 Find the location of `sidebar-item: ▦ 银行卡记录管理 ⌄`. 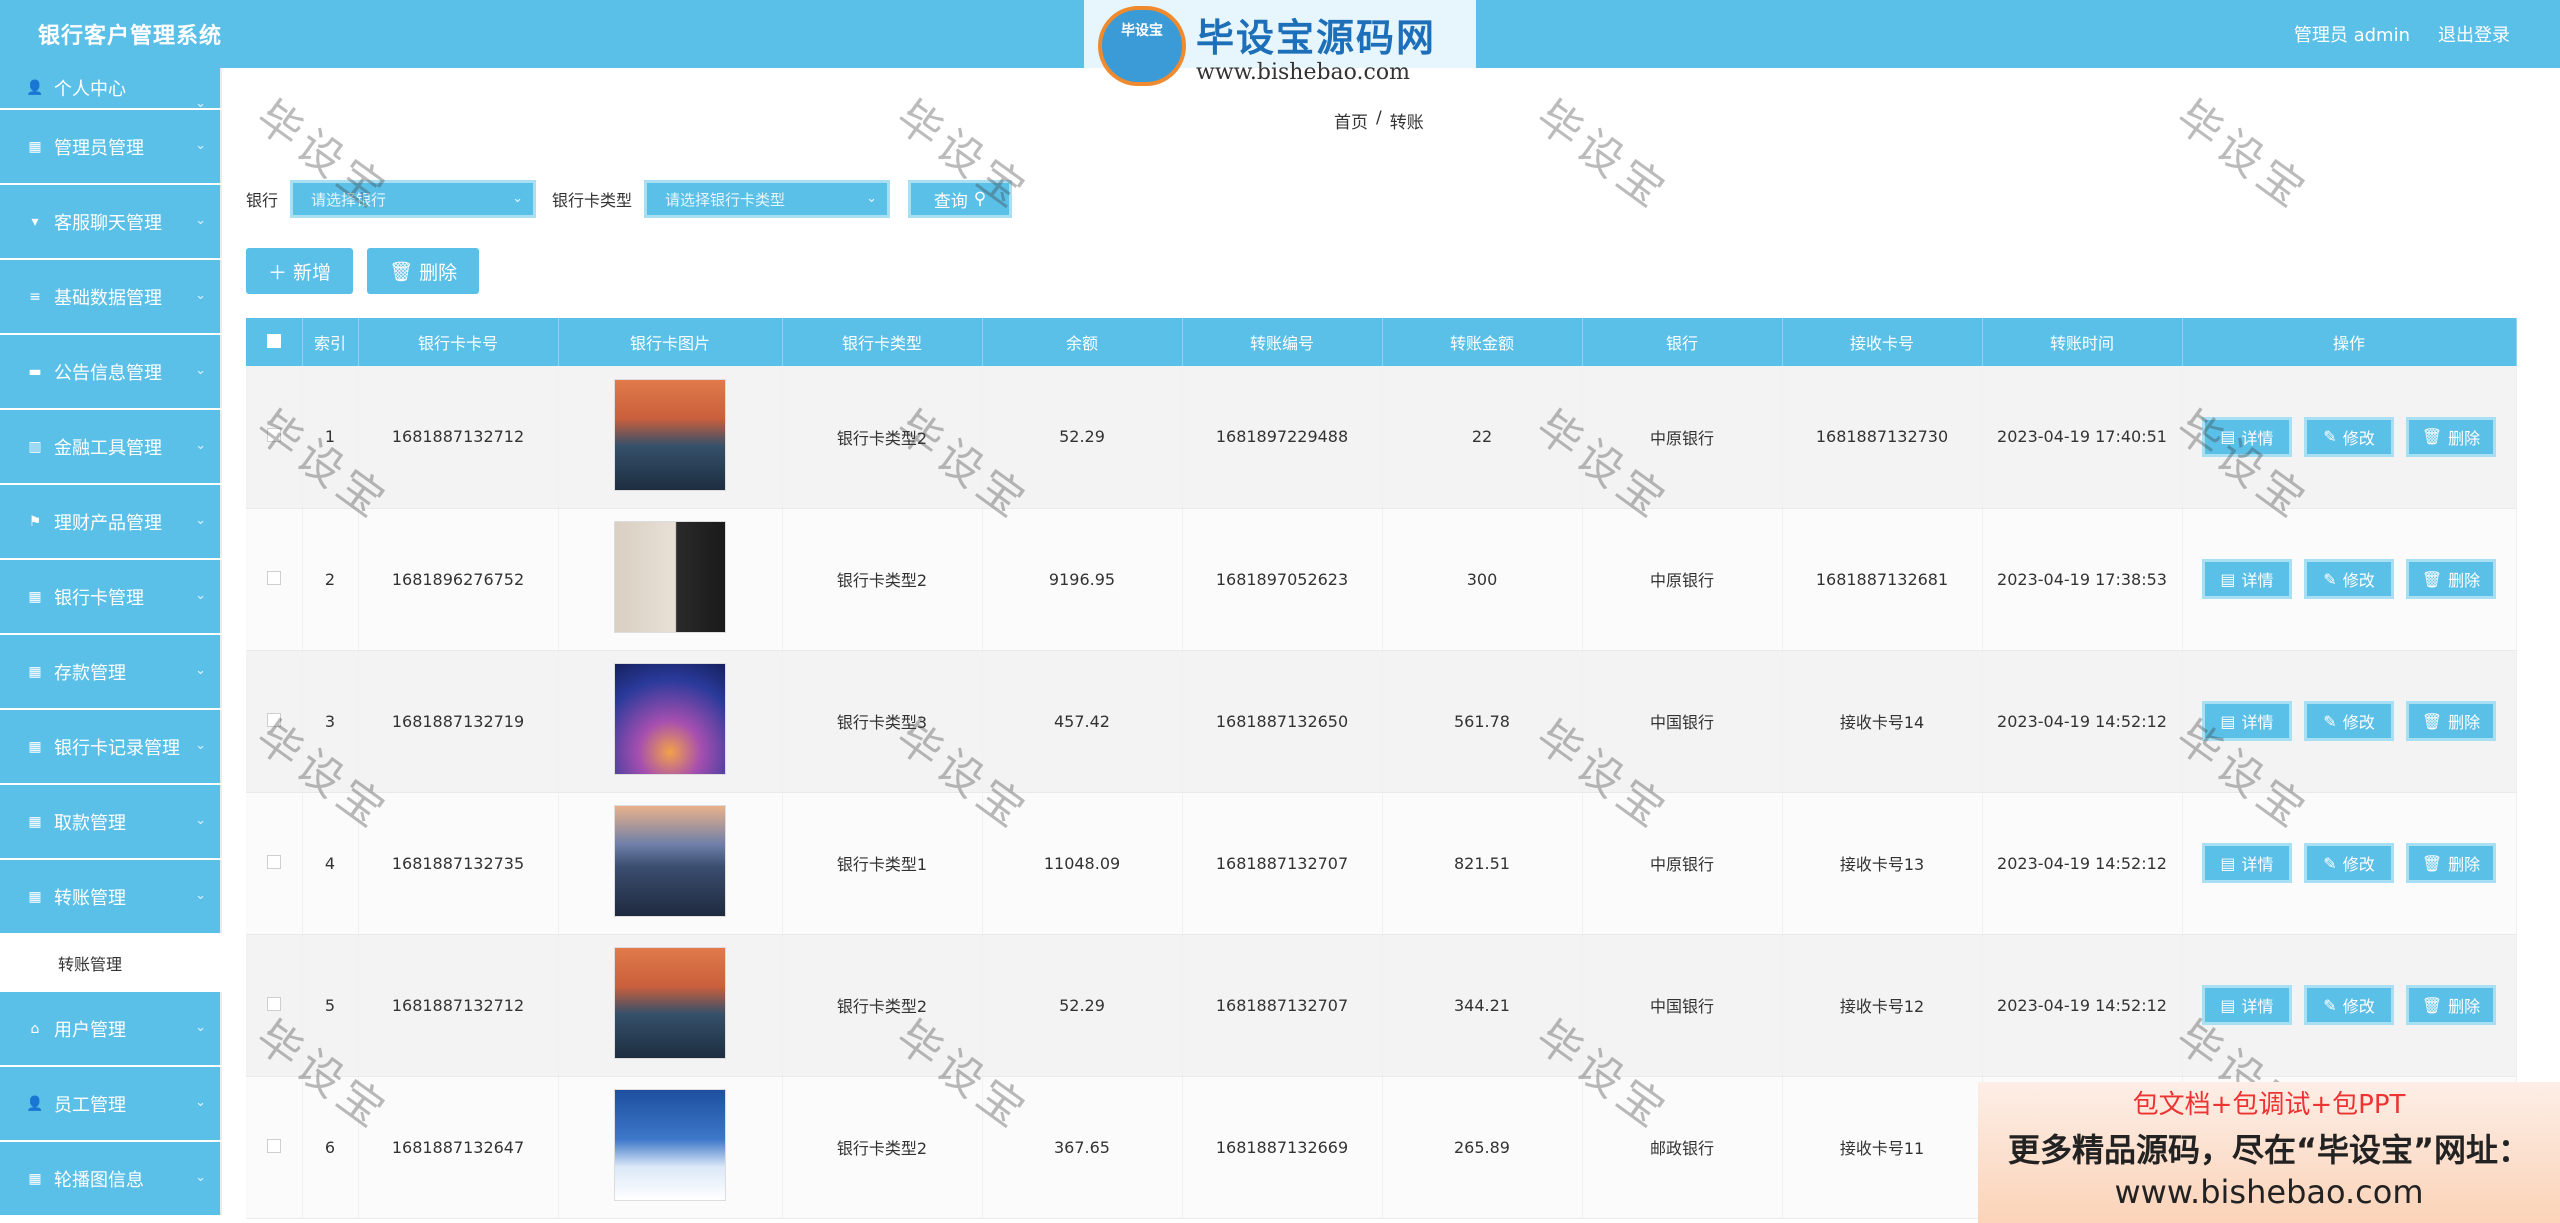

sidebar-item: ▦ 银行卡记录管理 ⌄ is located at coordinates (111, 746).